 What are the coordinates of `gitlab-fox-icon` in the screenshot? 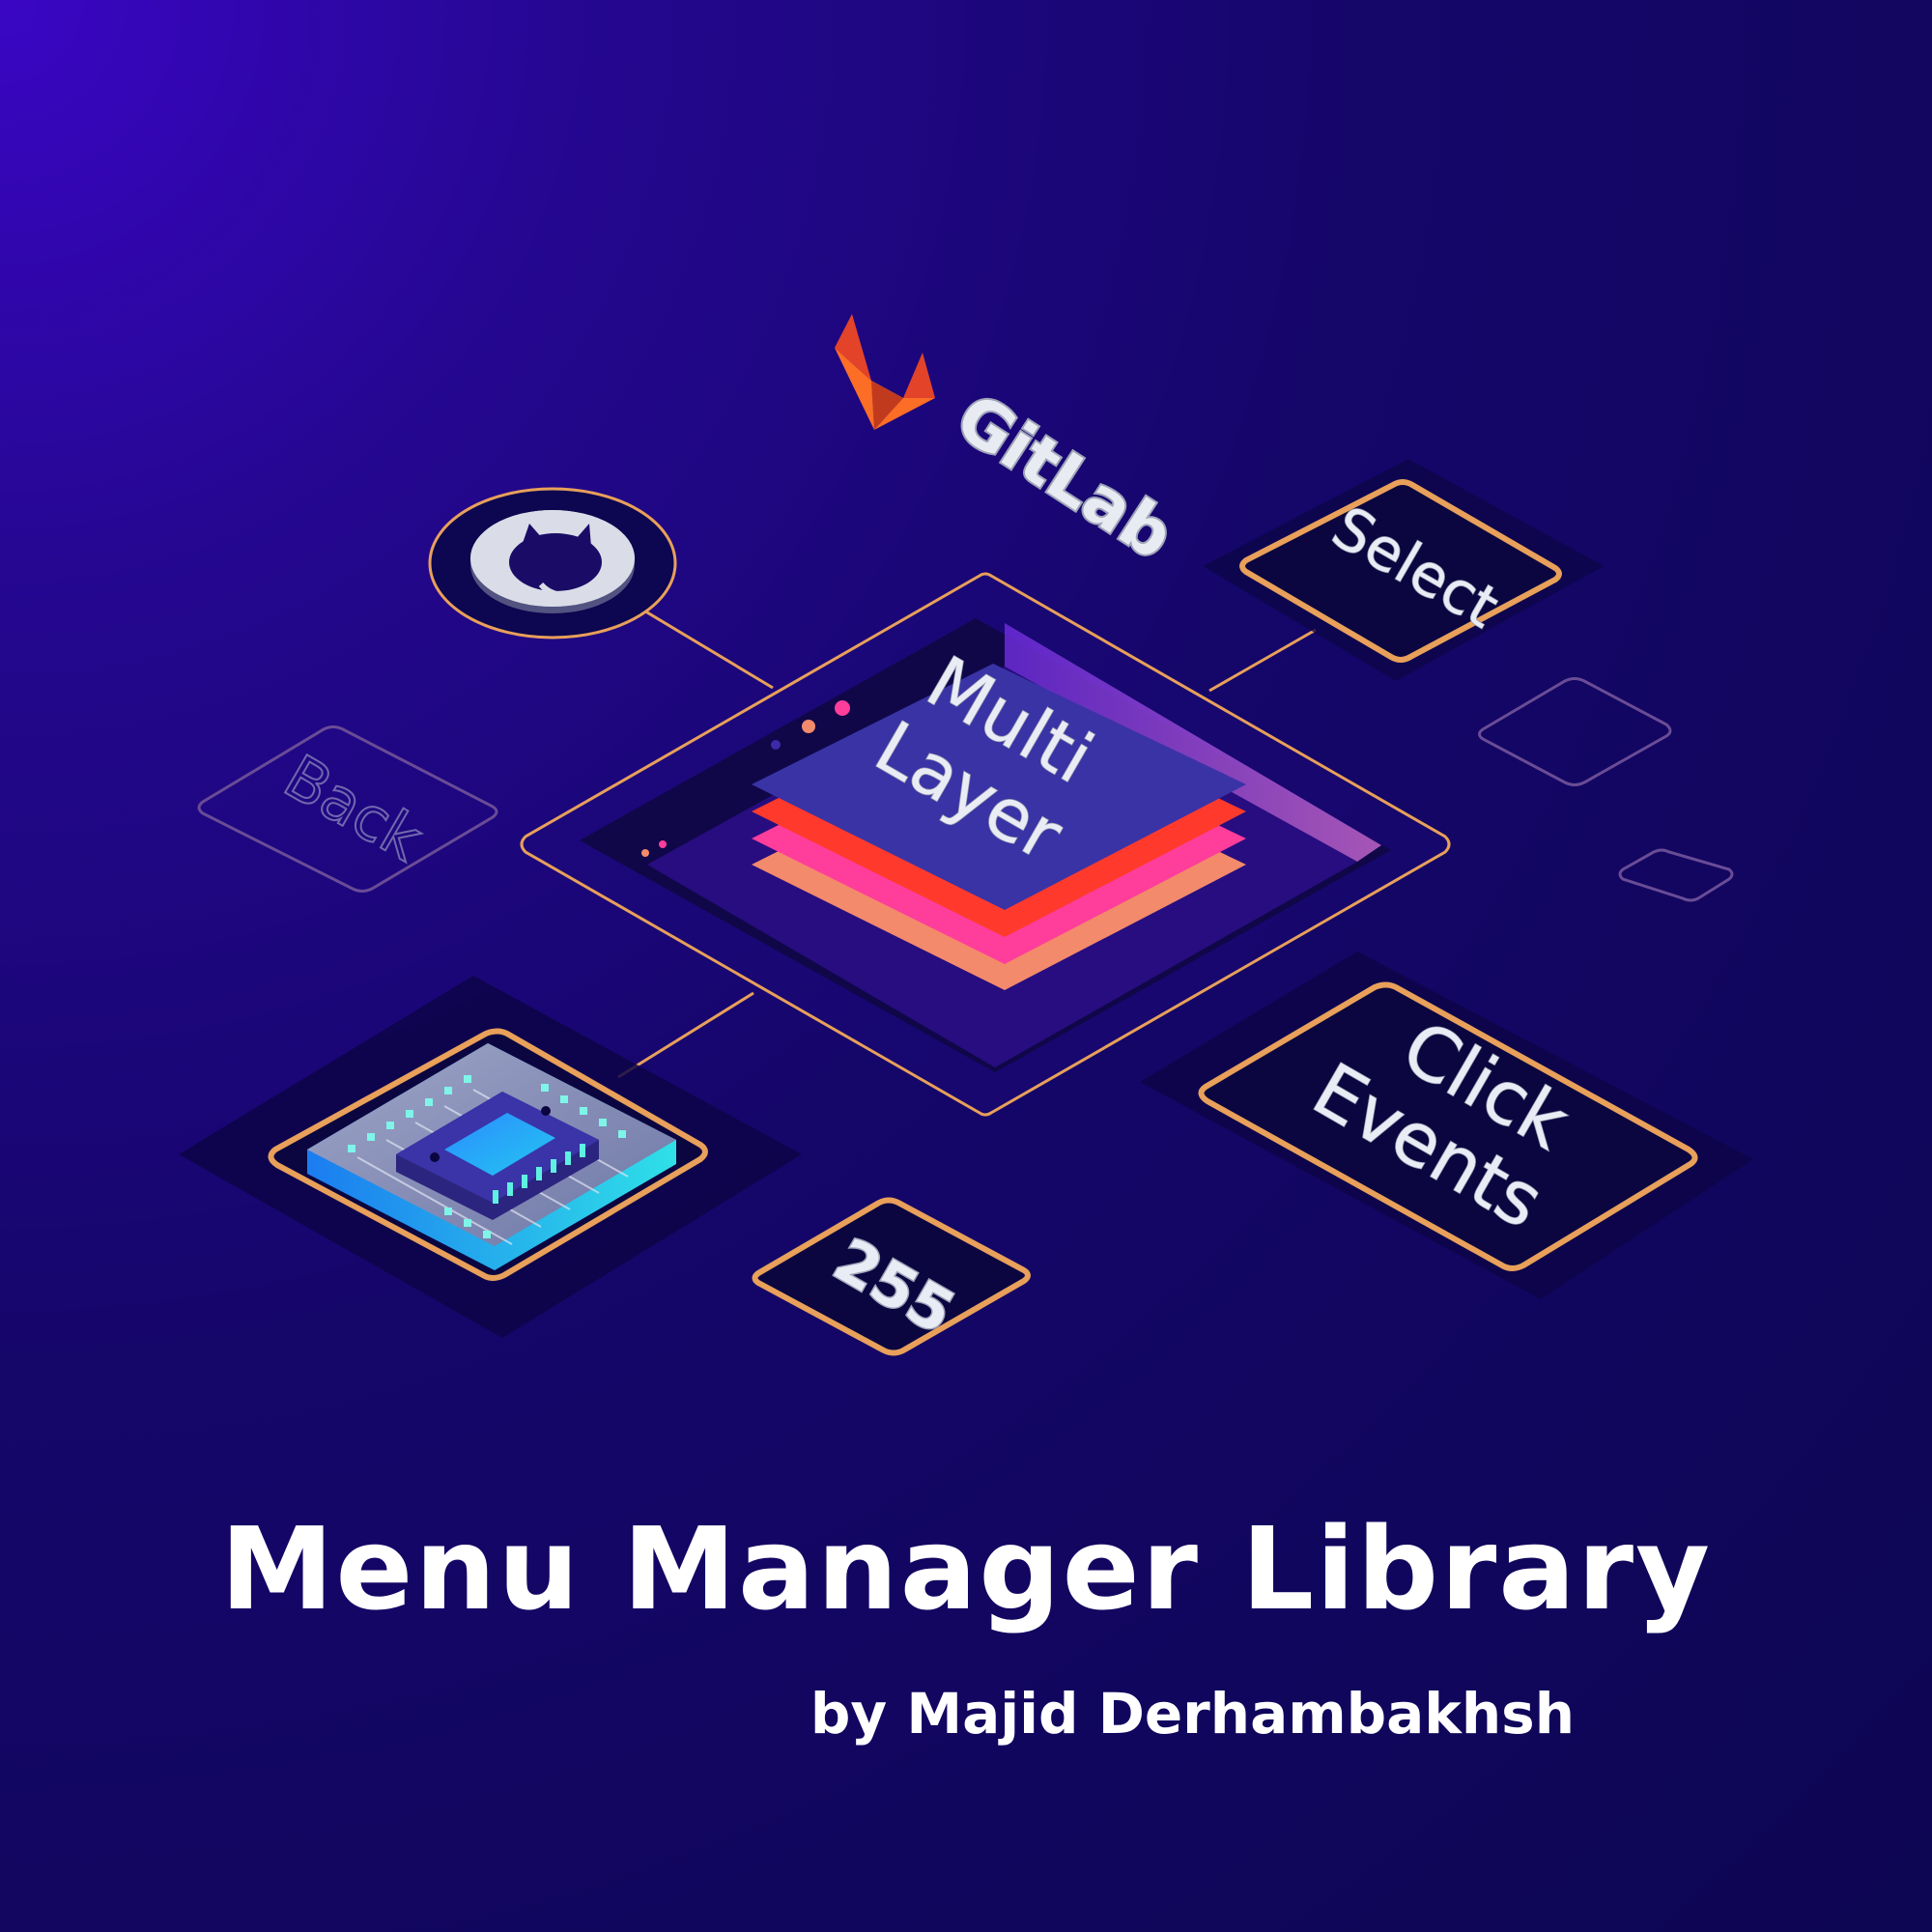 It's located at (885, 372).